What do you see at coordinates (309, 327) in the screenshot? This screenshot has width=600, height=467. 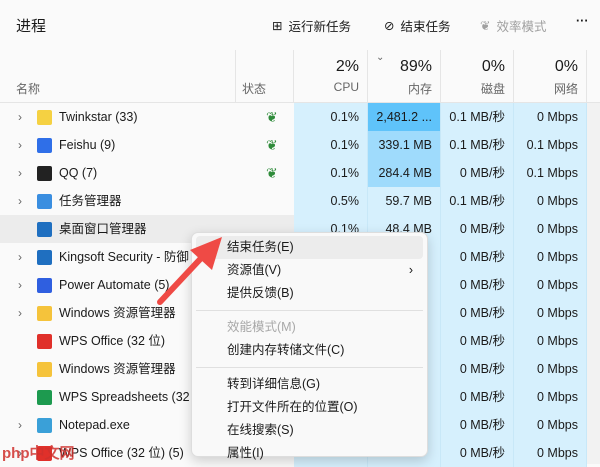 I see `menu-item: 效能模式(M)` at bounding box center [309, 327].